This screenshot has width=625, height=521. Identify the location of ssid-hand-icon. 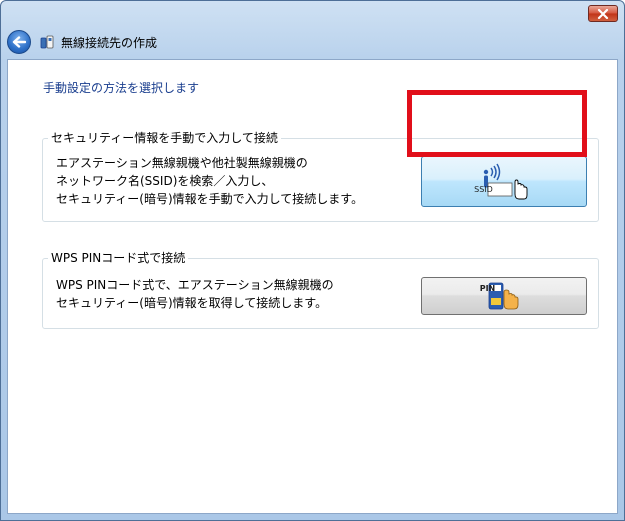
(505, 181).